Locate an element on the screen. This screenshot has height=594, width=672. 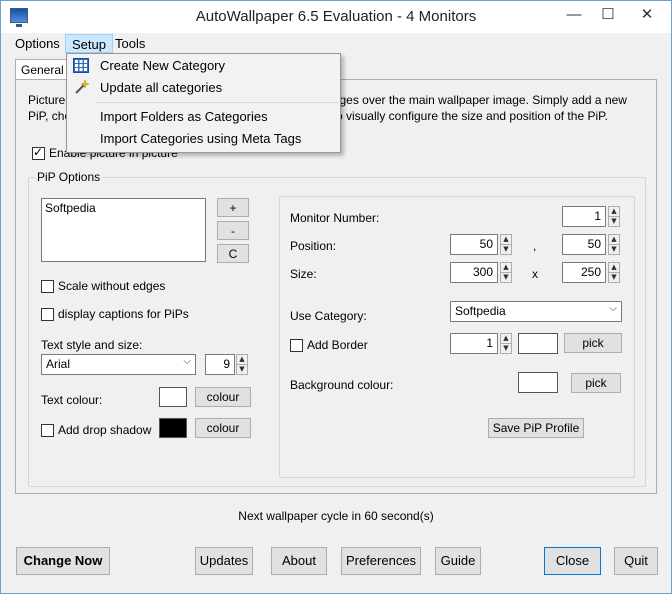
magic-wand-icon is located at coordinates (82, 87).